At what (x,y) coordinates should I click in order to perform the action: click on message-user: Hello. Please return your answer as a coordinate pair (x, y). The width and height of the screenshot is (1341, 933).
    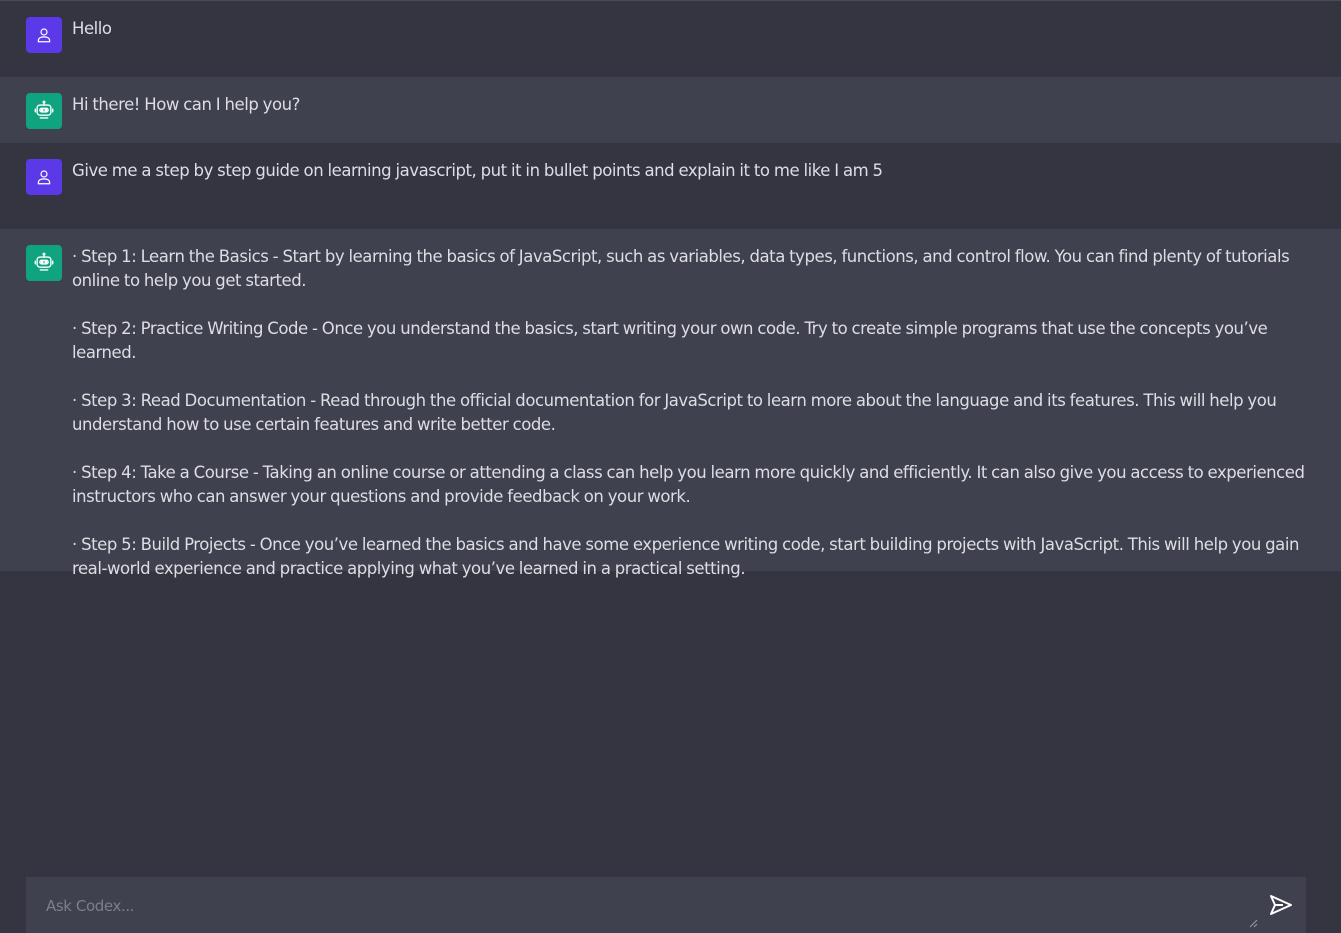
    Looking at the image, I should click on (670, 39).